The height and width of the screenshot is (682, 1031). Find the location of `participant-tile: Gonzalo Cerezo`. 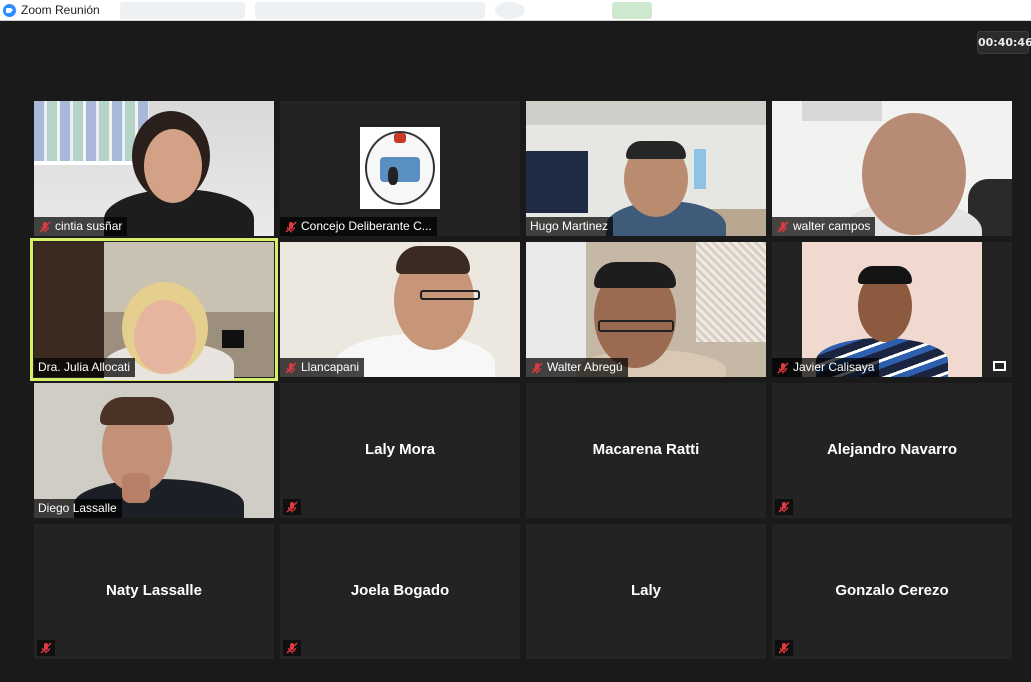

participant-tile: Gonzalo Cerezo is located at coordinates (892, 591).